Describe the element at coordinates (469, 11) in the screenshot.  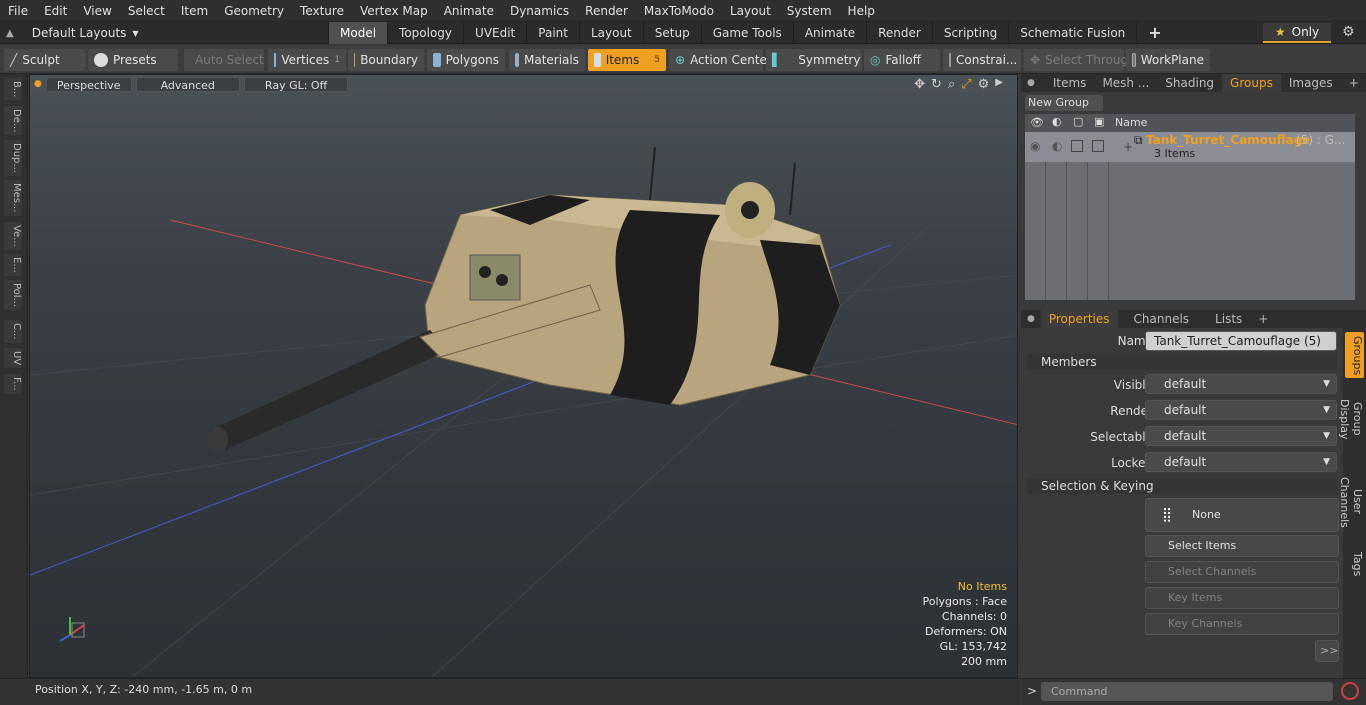
I see `menu-animate: Animate` at that location.